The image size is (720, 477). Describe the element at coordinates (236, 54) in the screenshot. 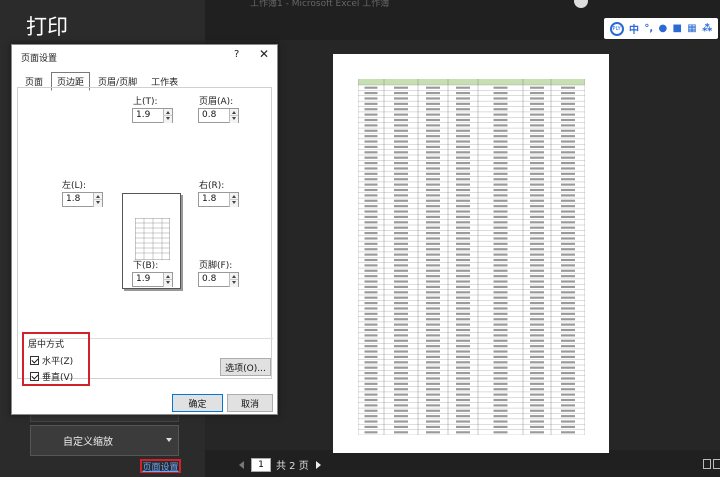

I see `help-icon: ?` at that location.